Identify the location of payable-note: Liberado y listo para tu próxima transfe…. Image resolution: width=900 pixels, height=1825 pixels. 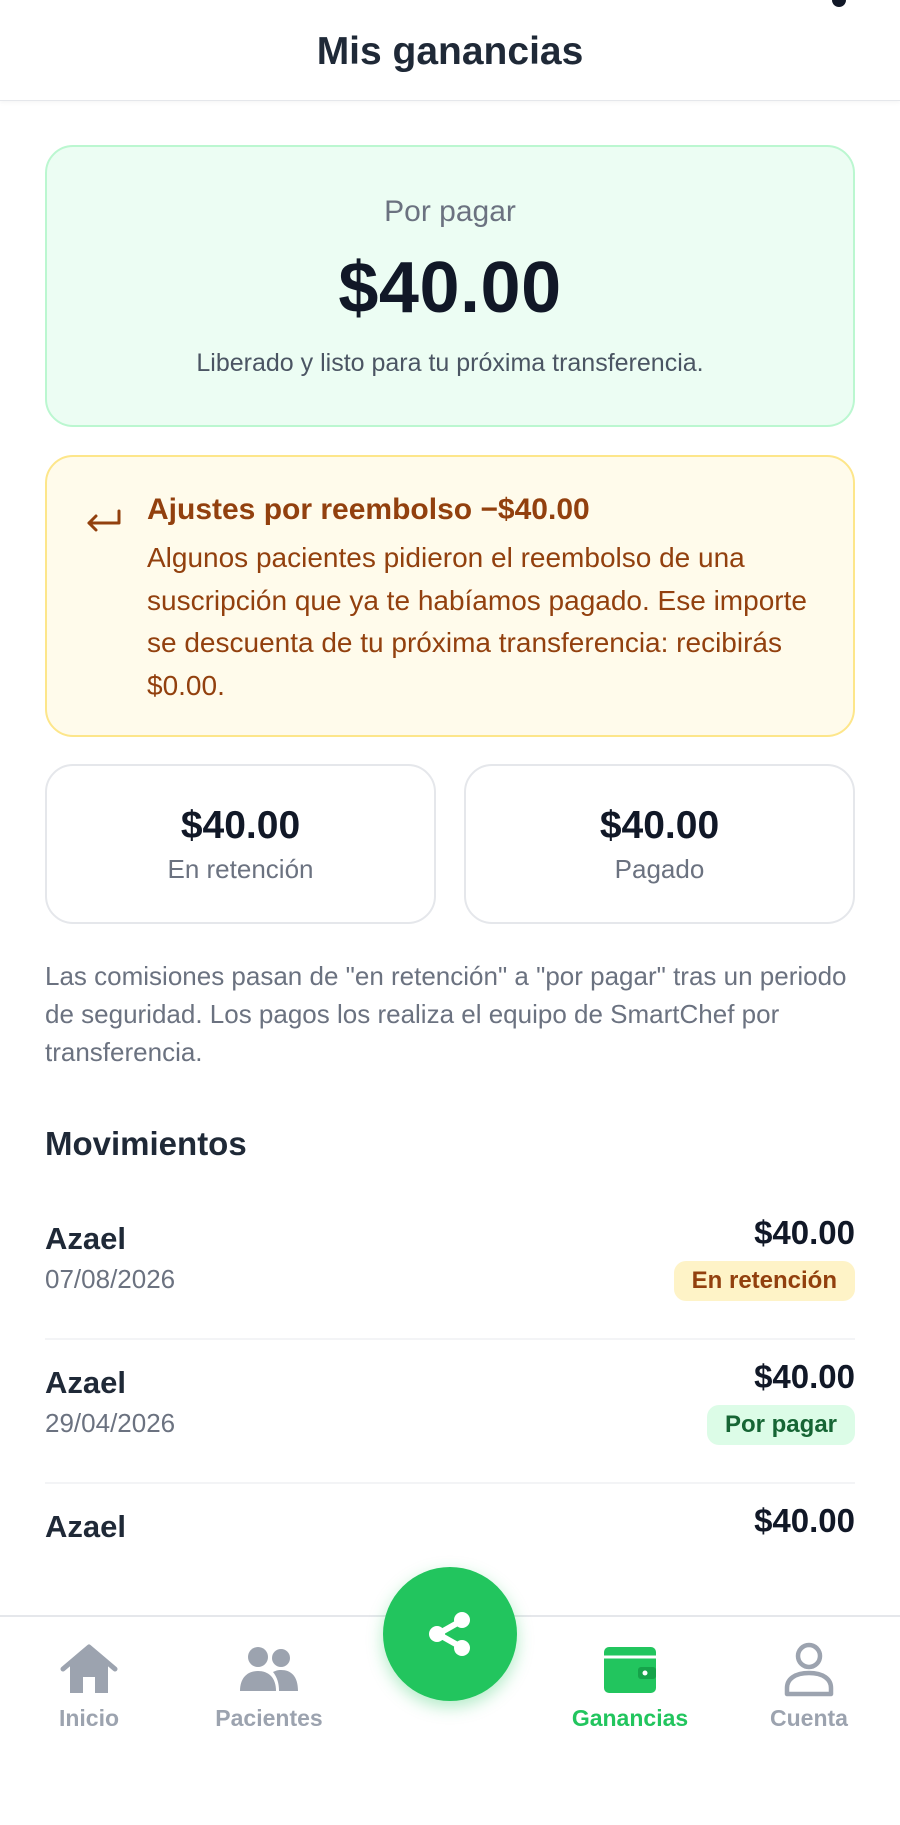
(450, 363).